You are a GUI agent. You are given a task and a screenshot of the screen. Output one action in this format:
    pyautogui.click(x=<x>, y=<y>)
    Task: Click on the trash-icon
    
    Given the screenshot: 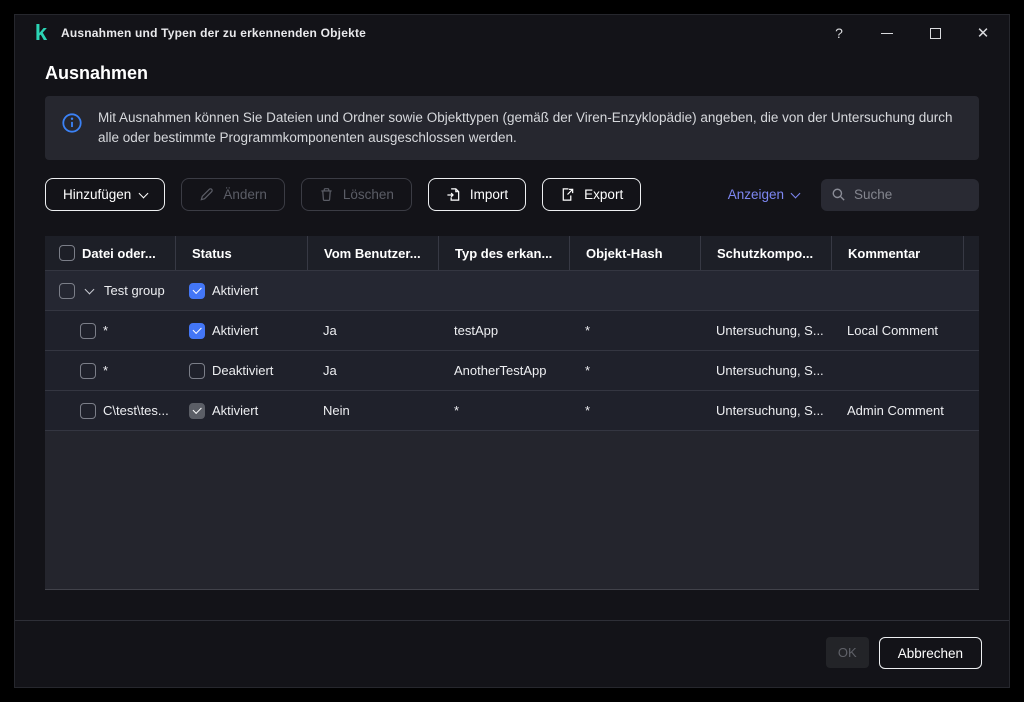 What is the action you would take?
    pyautogui.click(x=326, y=195)
    